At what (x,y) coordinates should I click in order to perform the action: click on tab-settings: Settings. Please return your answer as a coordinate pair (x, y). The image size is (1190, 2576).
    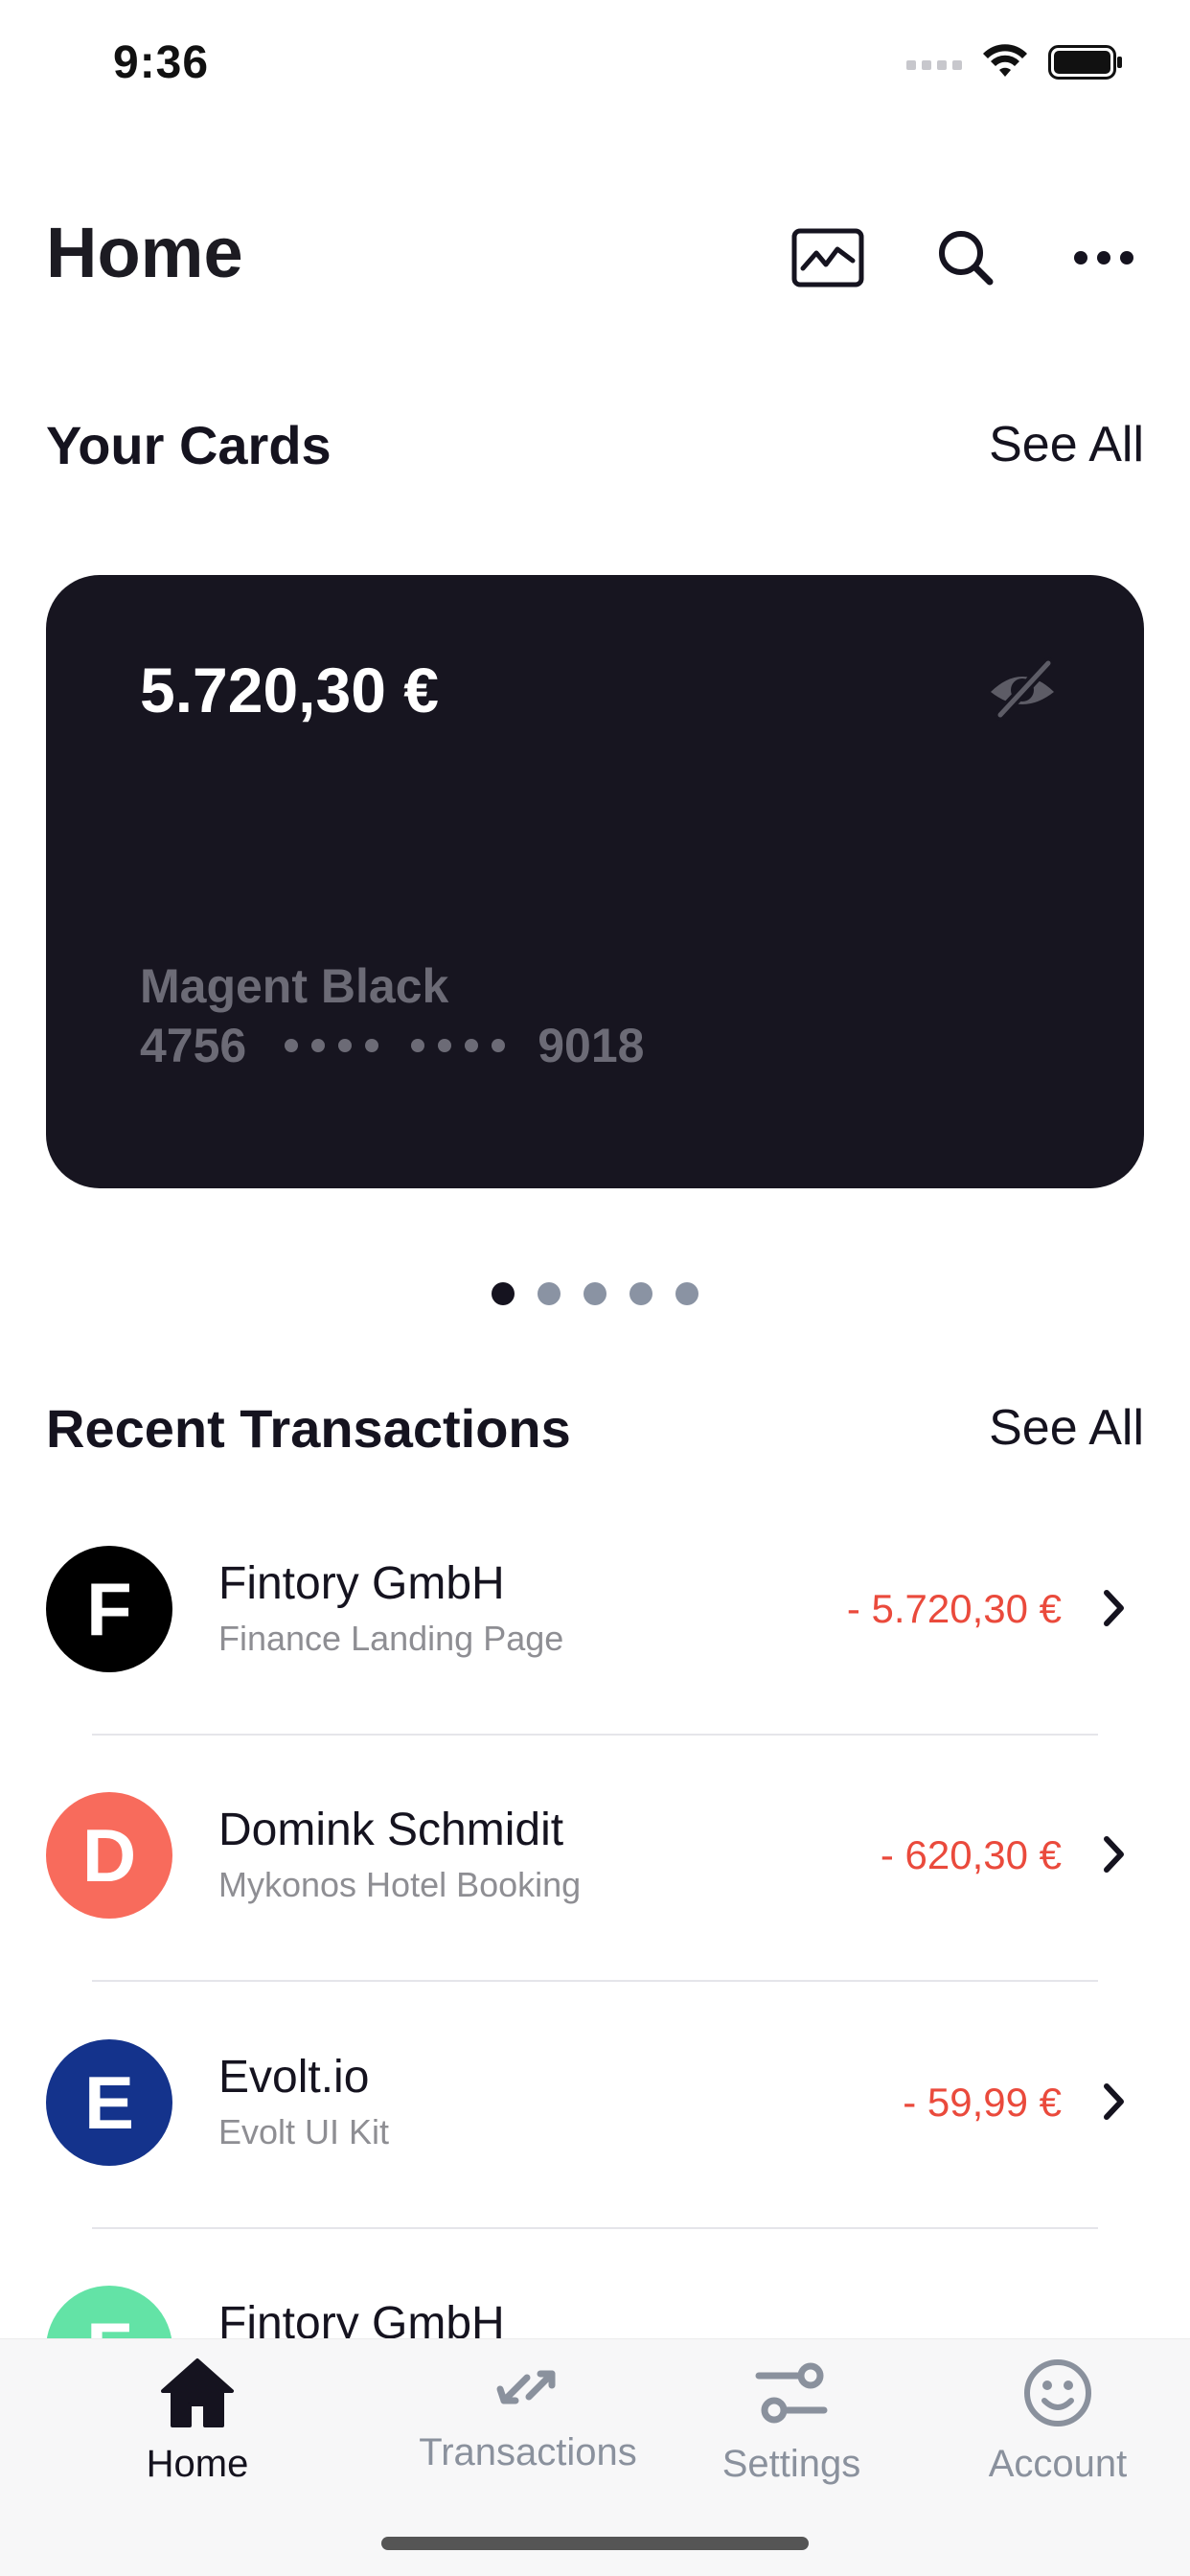
    Looking at the image, I should click on (792, 2421).